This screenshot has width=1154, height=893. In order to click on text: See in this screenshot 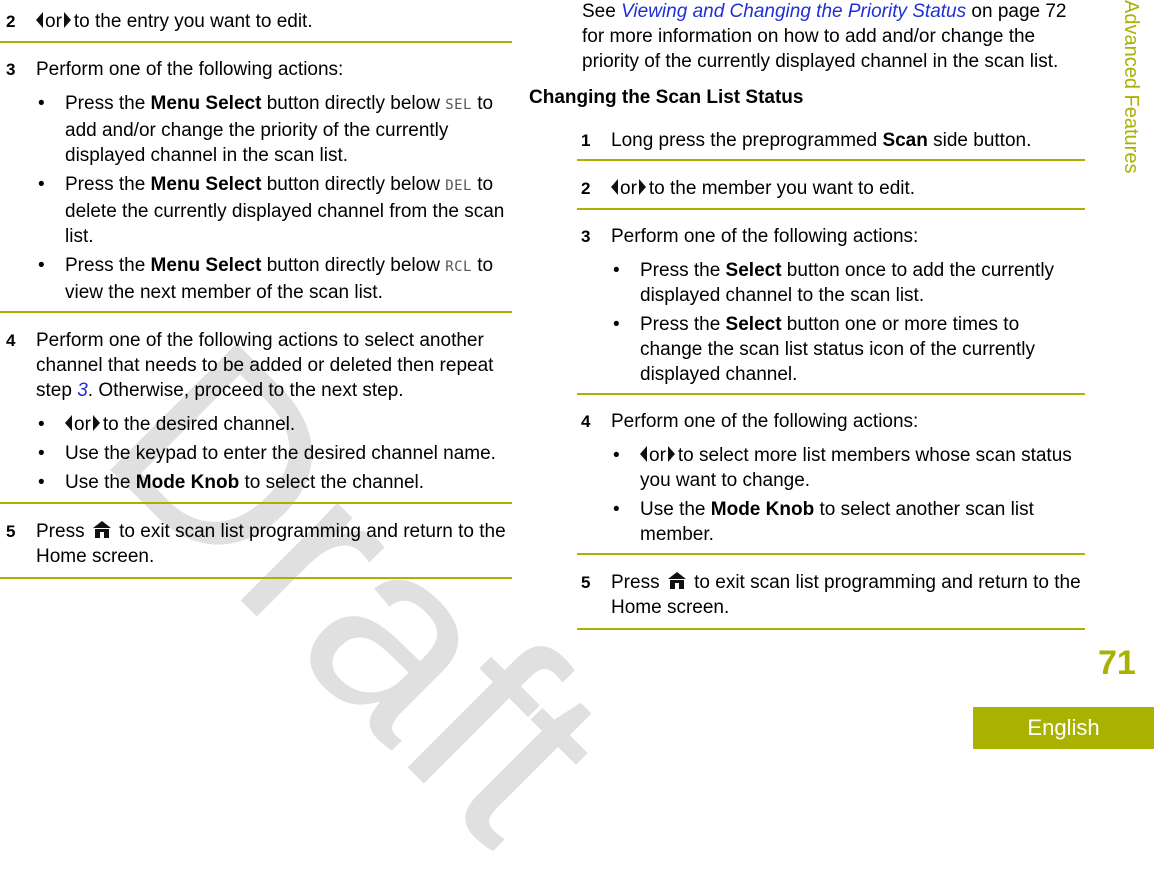, I will do `click(602, 11)`.